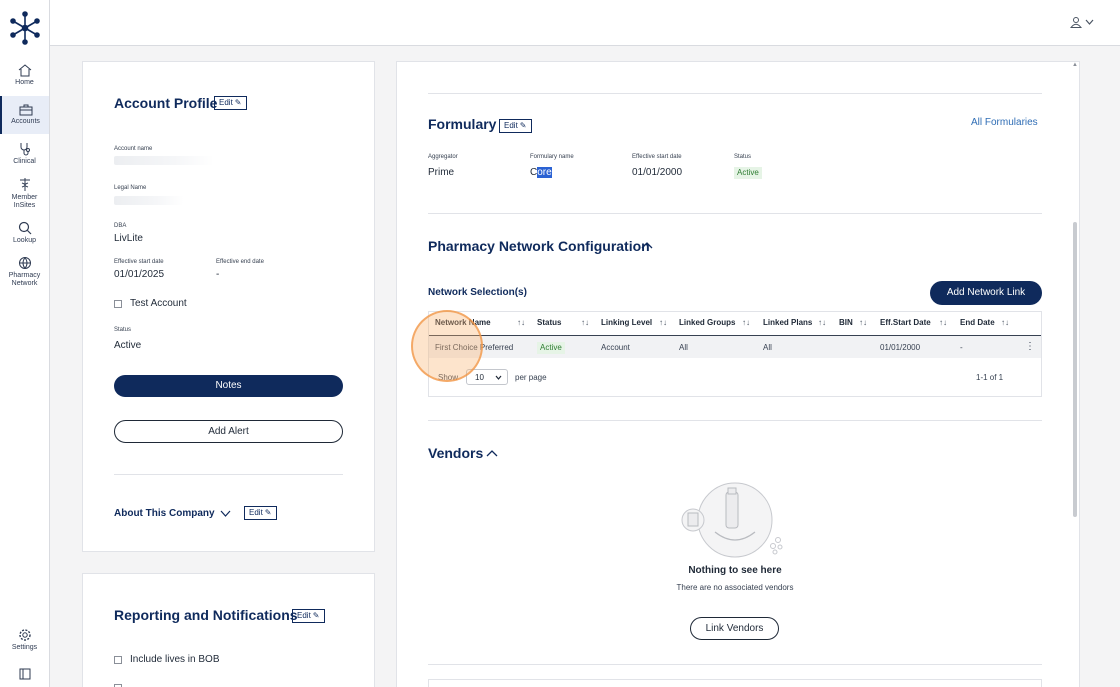 This screenshot has height=687, width=1120. Describe the element at coordinates (477, 292) in the screenshot. I see `network-selection-title: Network Selection(s)` at that location.